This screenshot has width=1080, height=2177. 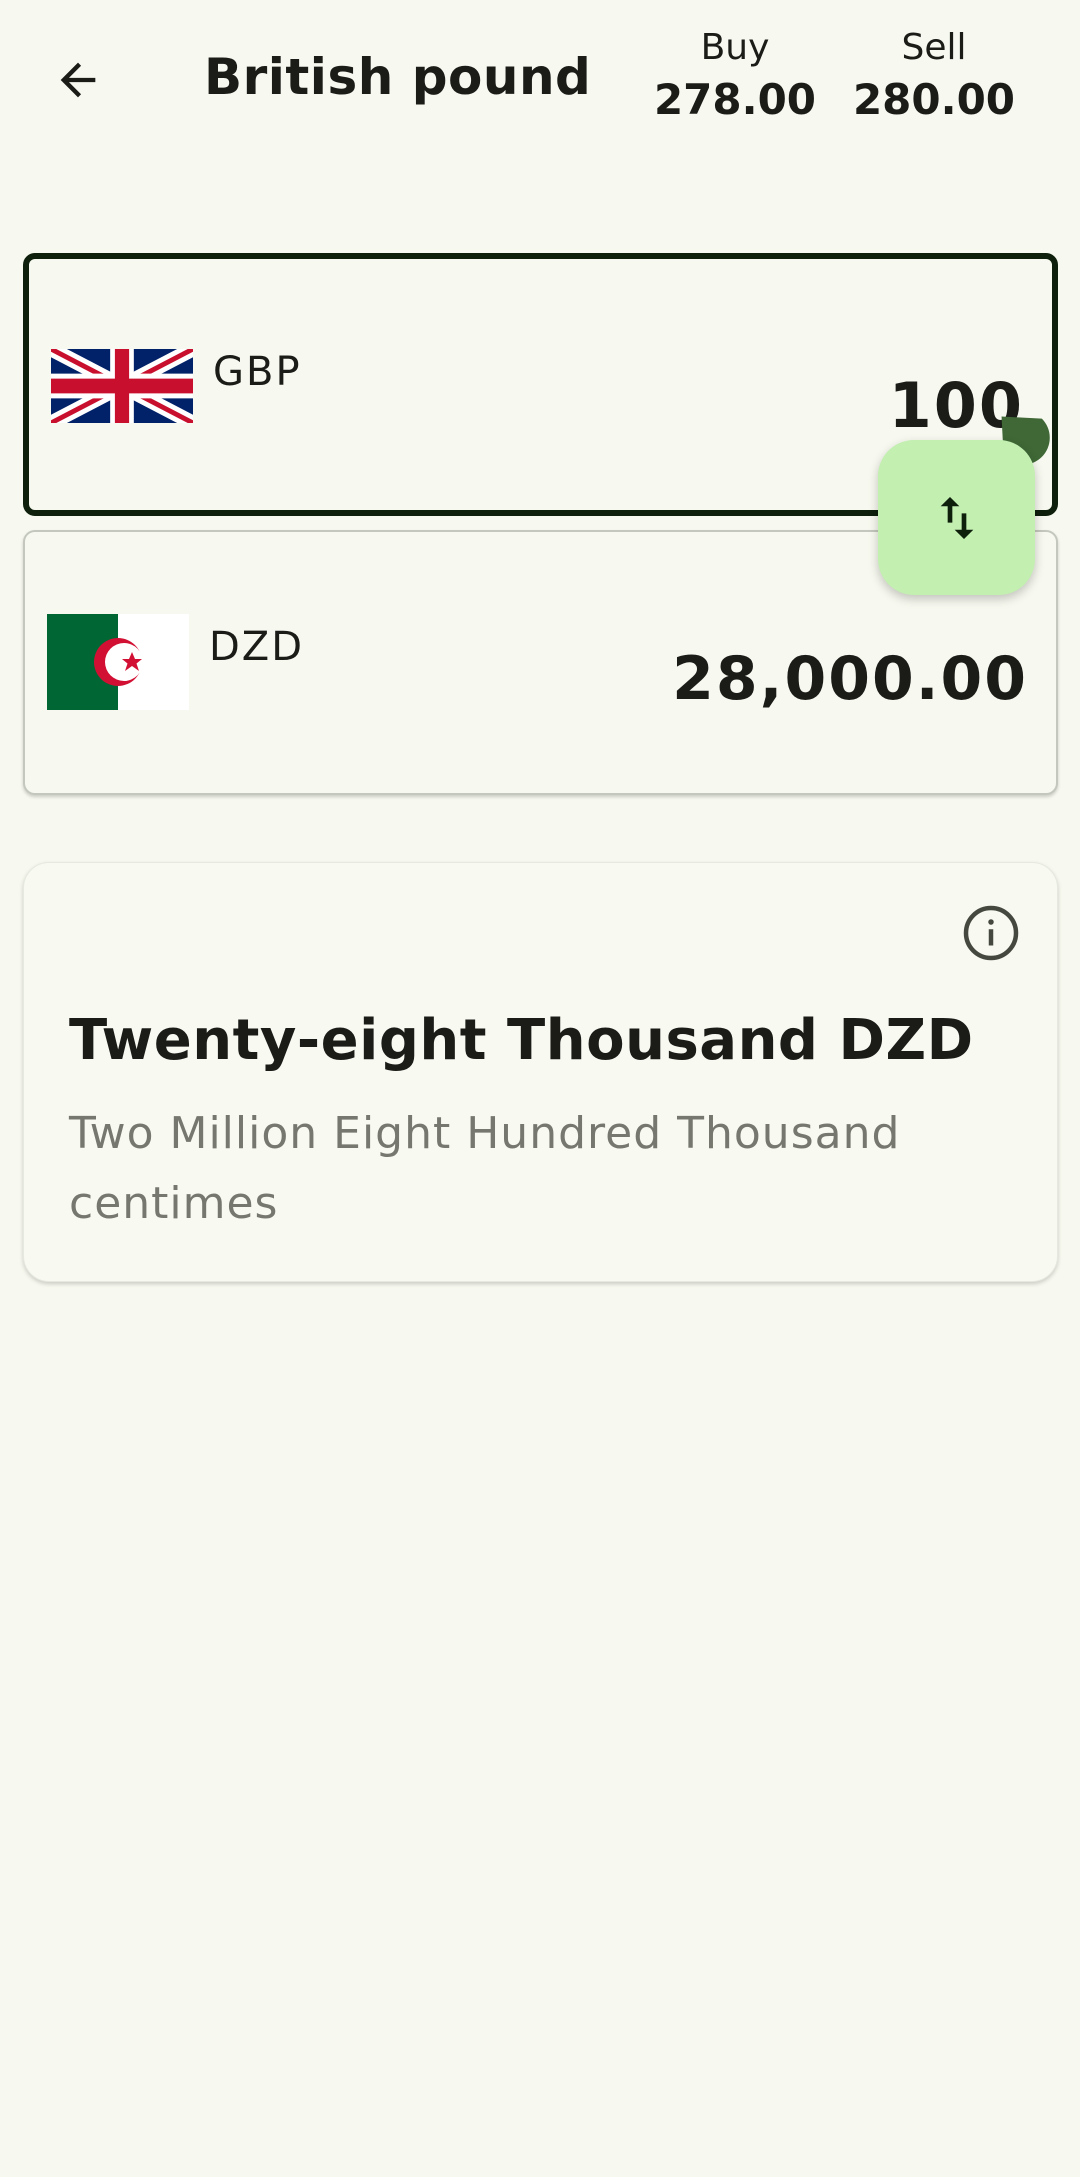 I want to click on arrow-back-icon, so click(x=78, y=80).